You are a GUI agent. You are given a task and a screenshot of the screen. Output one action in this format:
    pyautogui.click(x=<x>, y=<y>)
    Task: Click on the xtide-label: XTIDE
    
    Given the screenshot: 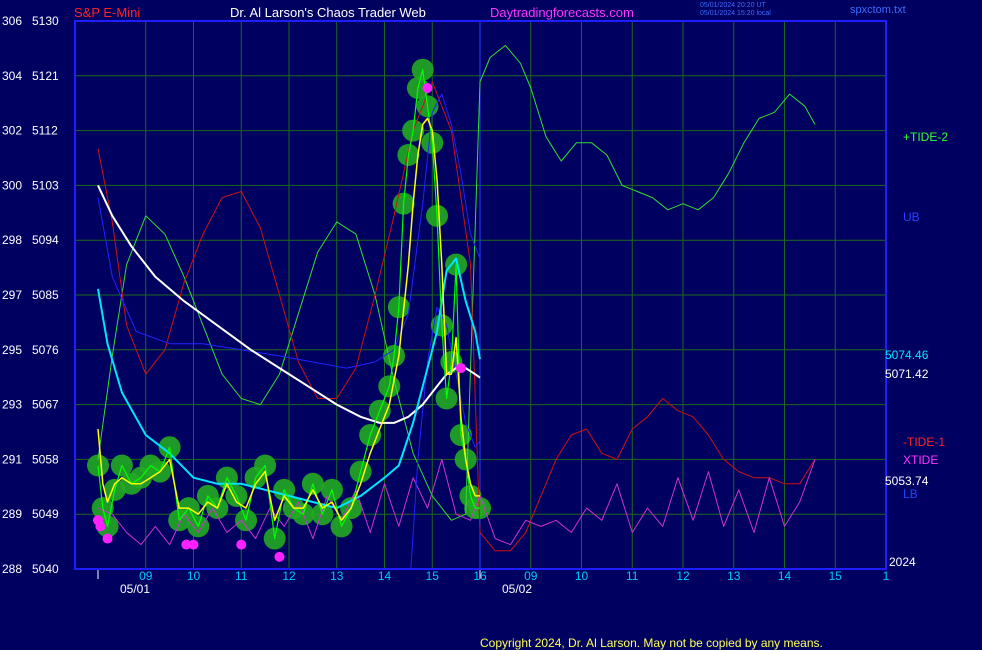 What is the action you would take?
    pyautogui.click(x=921, y=460)
    